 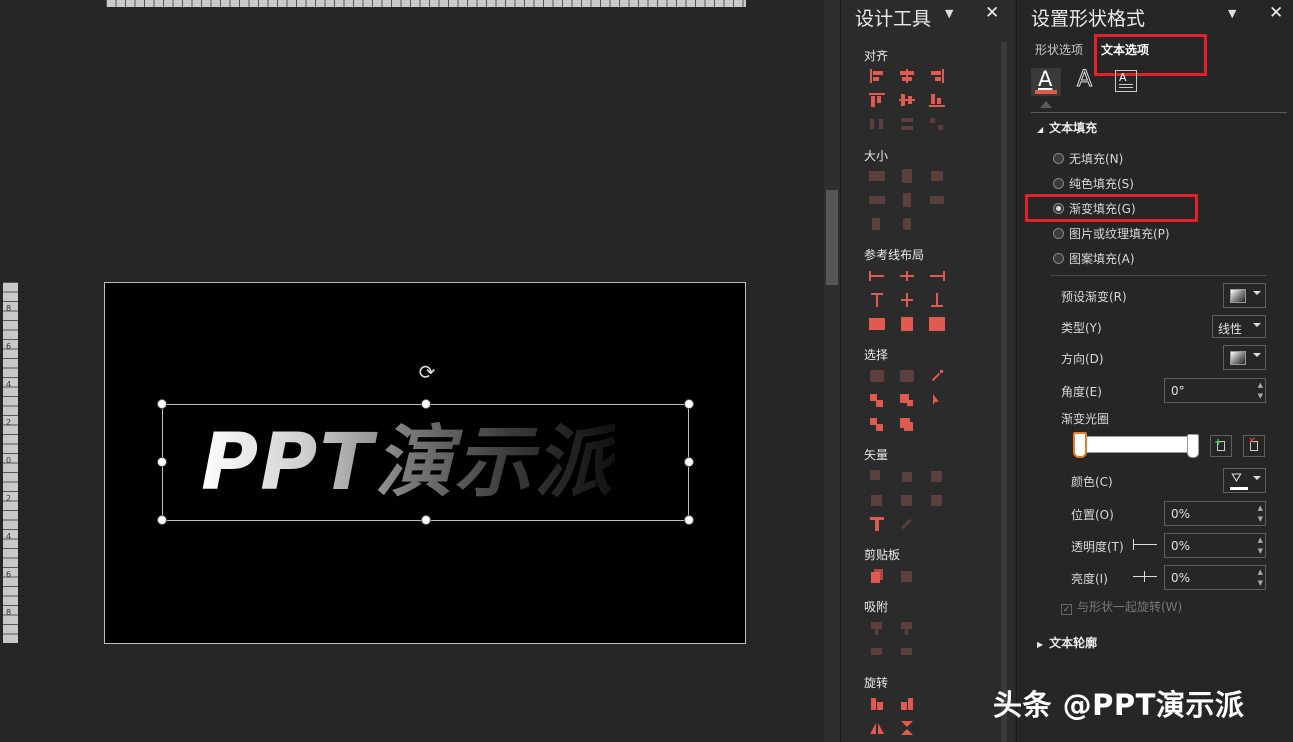 I want to click on add-gradient-stop-icon: +, so click(x=1221, y=446).